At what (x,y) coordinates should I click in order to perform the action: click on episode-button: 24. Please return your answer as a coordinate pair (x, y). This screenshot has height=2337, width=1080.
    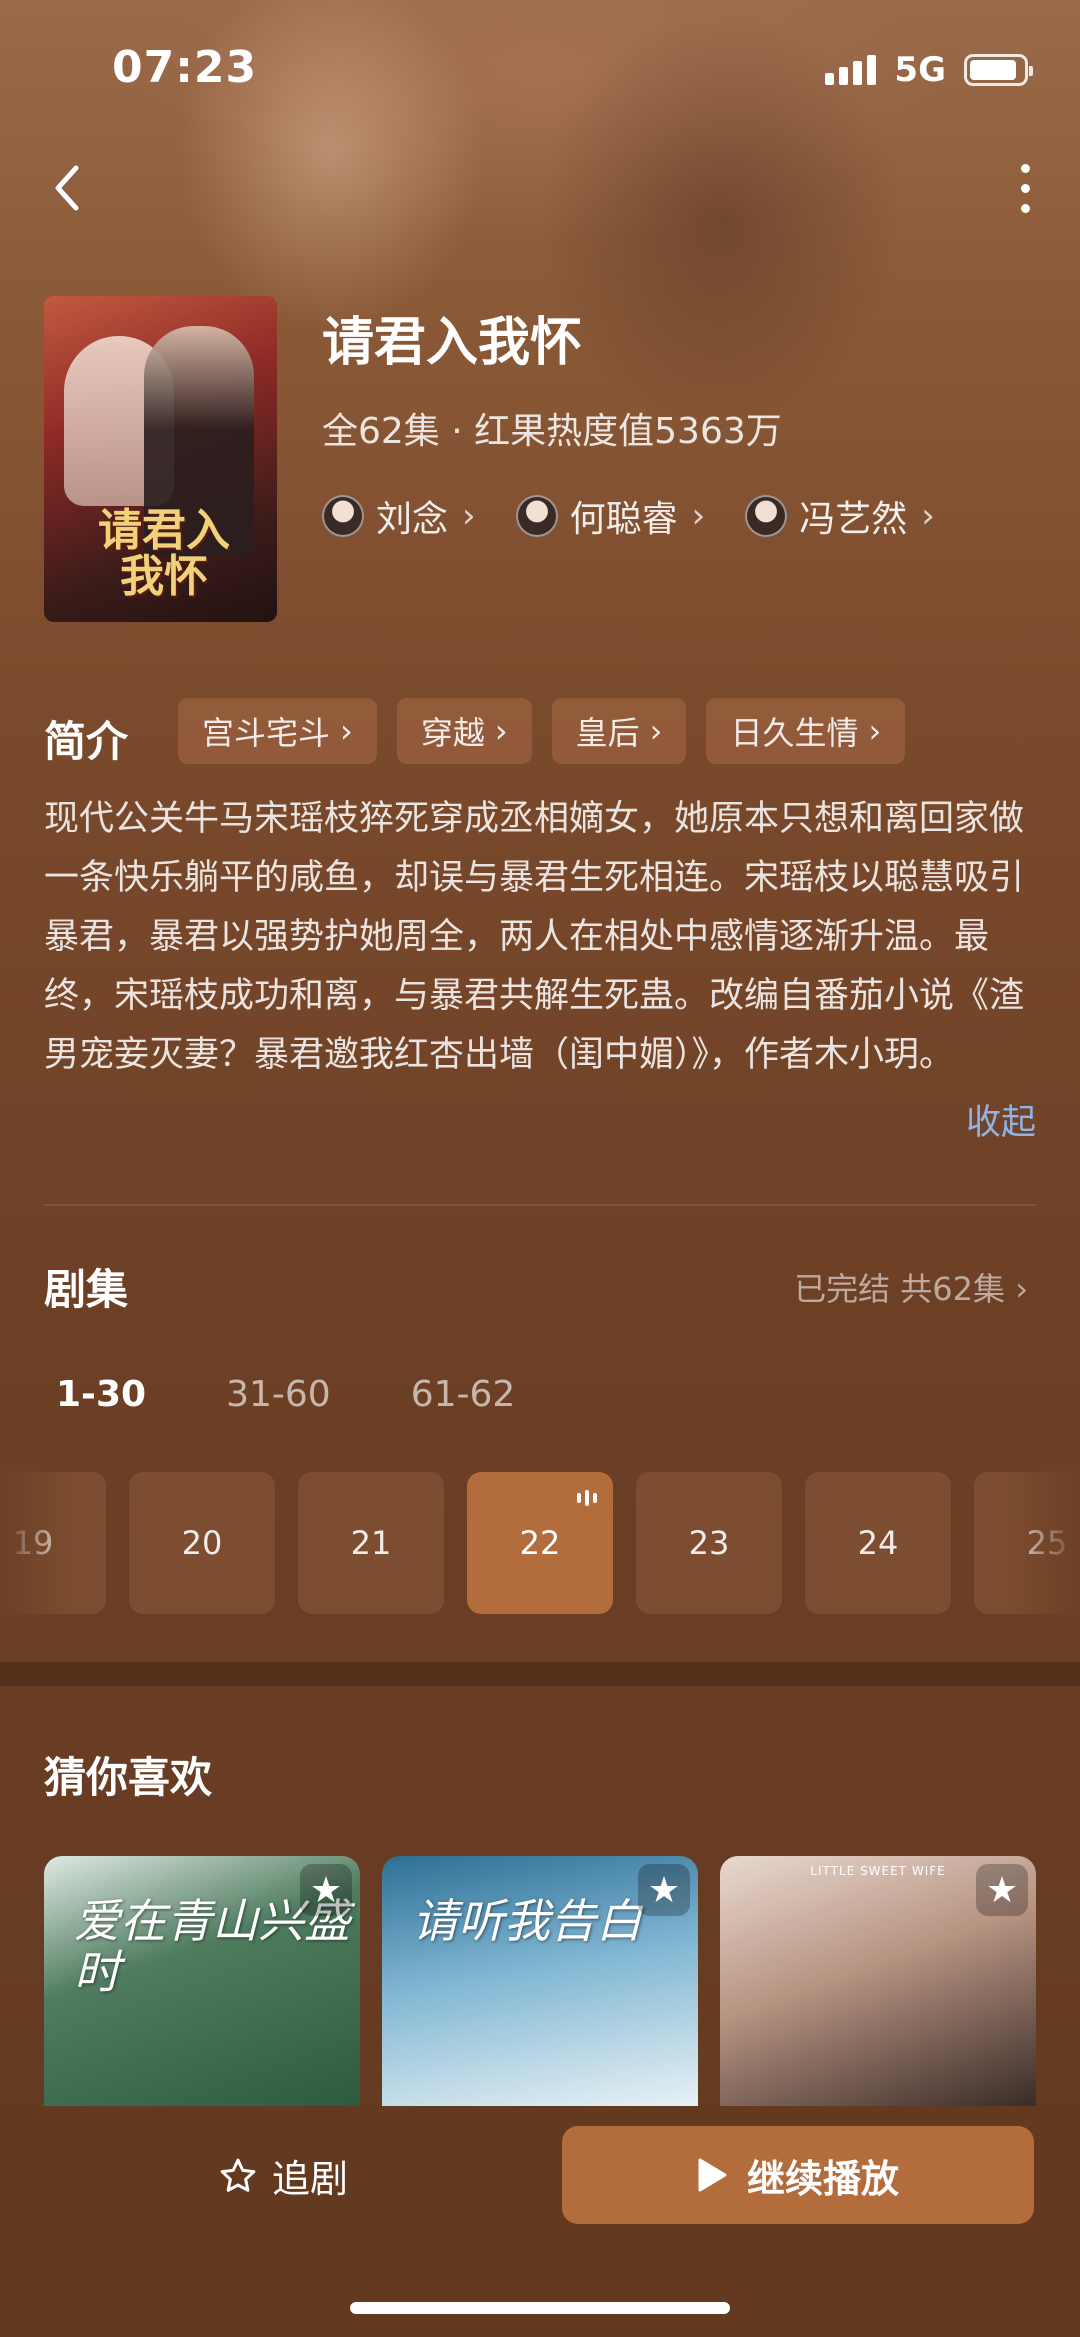
    Looking at the image, I should click on (878, 1543).